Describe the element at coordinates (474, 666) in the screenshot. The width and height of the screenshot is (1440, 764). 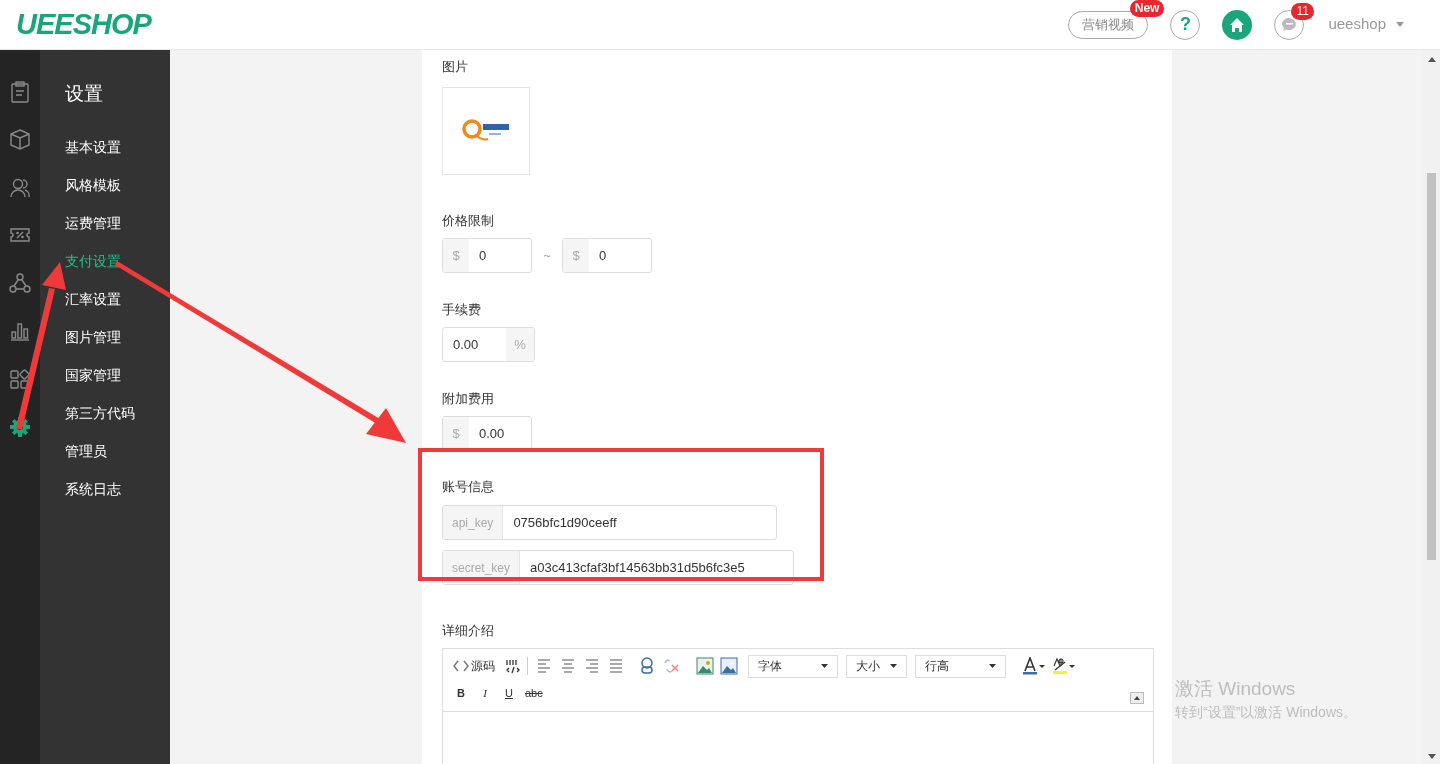
I see `source-button: 源码` at that location.